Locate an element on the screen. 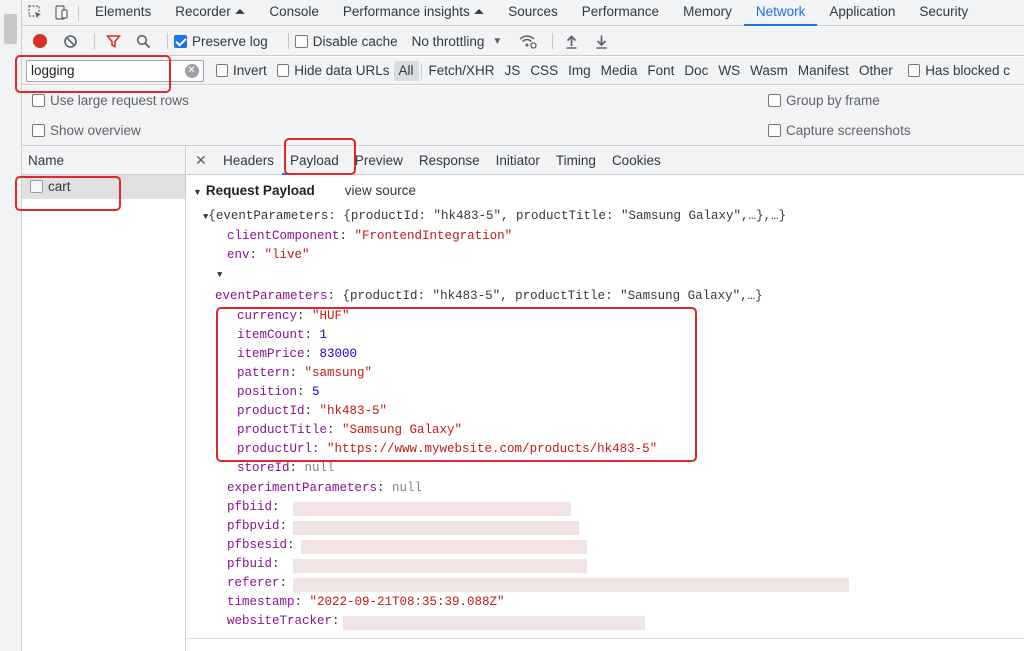 This screenshot has width=1024, height=651. filter-type-other: Other is located at coordinates (876, 71).